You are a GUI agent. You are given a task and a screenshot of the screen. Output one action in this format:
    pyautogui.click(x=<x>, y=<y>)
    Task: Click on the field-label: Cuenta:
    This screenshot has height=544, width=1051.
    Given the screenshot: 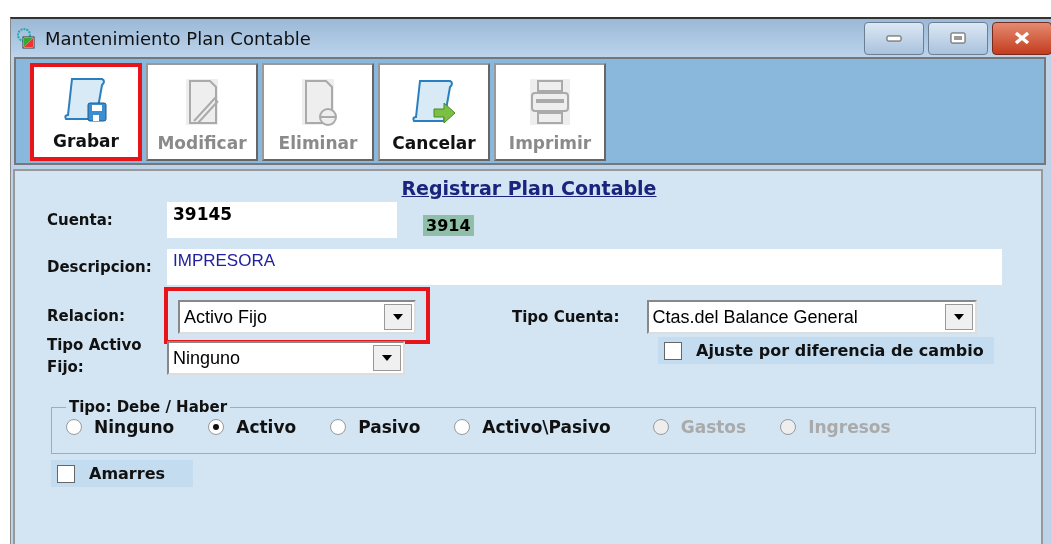 What is the action you would take?
    pyautogui.click(x=80, y=220)
    